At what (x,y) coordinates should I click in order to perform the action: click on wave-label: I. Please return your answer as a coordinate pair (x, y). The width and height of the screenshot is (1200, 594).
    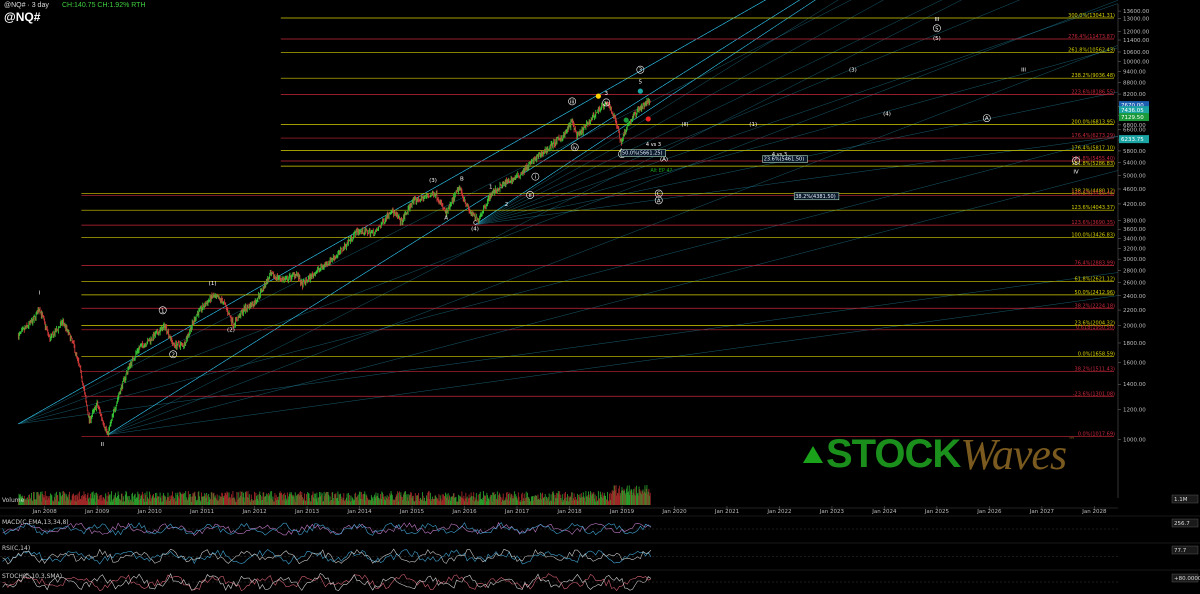
    Looking at the image, I should click on (40, 293).